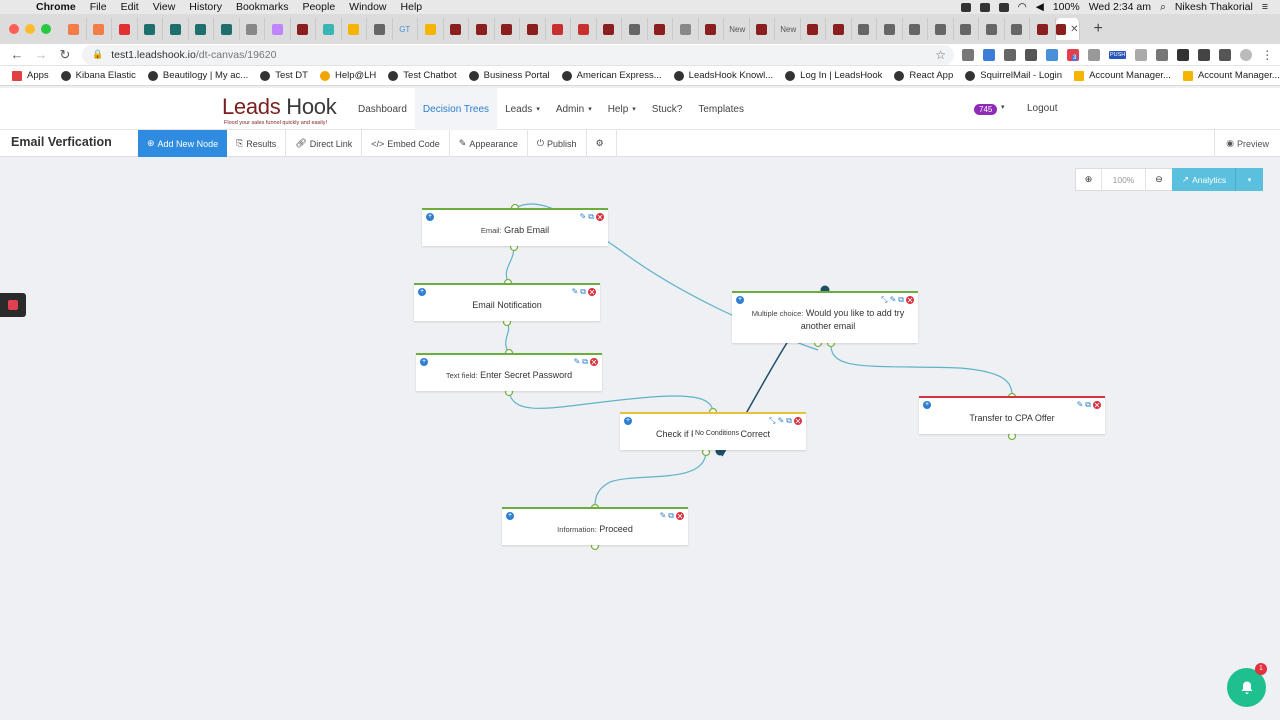 The height and width of the screenshot is (720, 1280). I want to click on node-email: + ✎ ⧉ ✕ Email: Grab Email, so click(515, 227).